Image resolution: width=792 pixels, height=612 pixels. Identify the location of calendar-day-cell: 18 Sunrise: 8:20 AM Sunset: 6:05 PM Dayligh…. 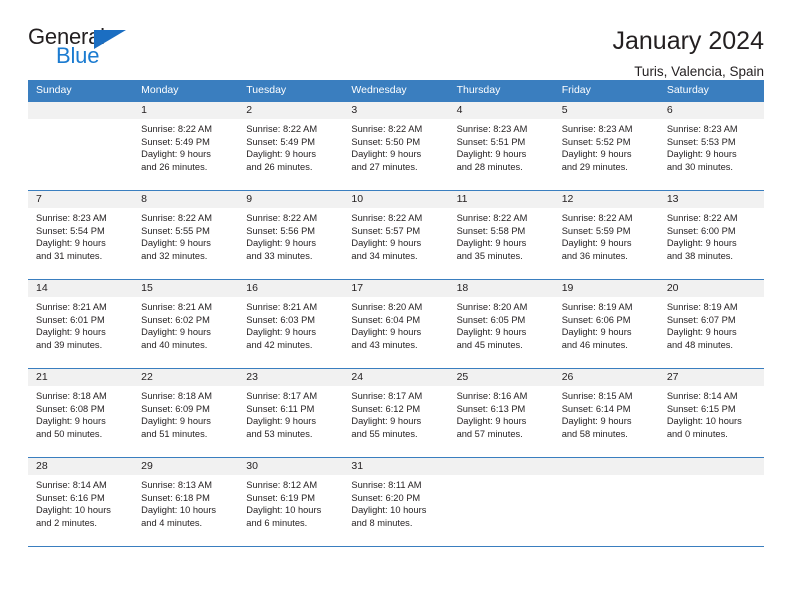
(501, 324).